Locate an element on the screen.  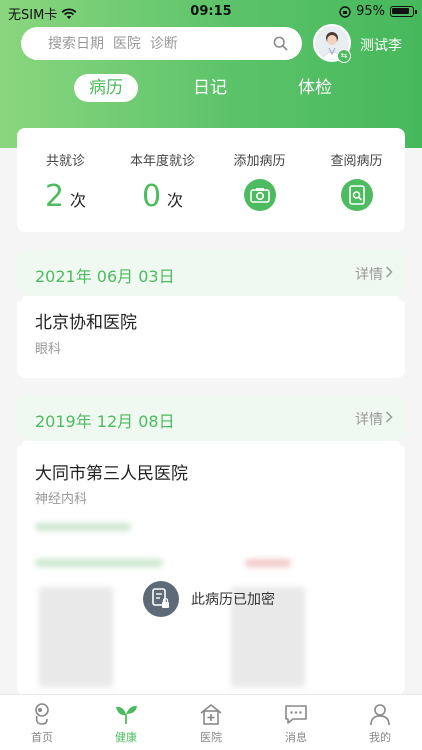
stat-total-number: 2 is located at coordinates (54, 196).